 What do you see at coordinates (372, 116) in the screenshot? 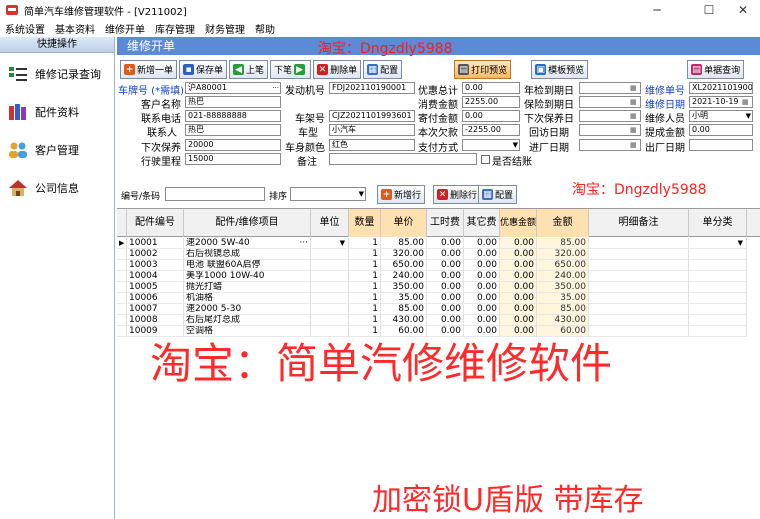
I see `vin-input: CJZ2021101993601` at bounding box center [372, 116].